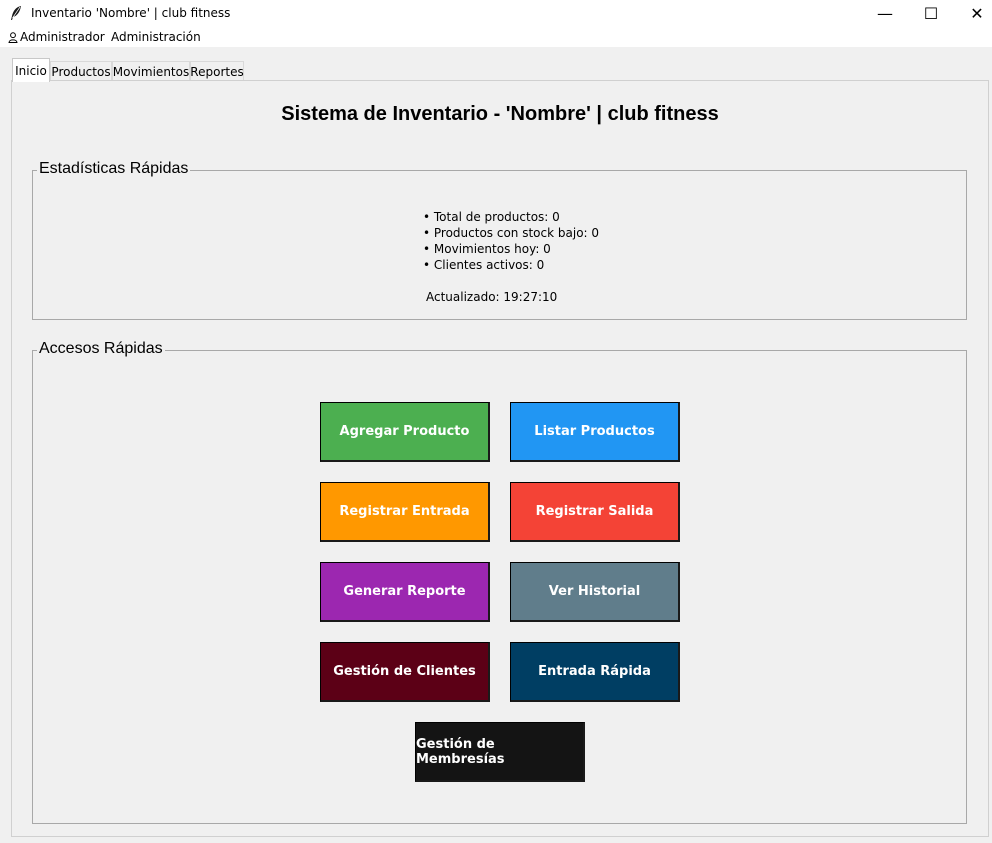 The image size is (992, 843). I want to click on registrar-salida-label: Registrar Salida, so click(594, 511).